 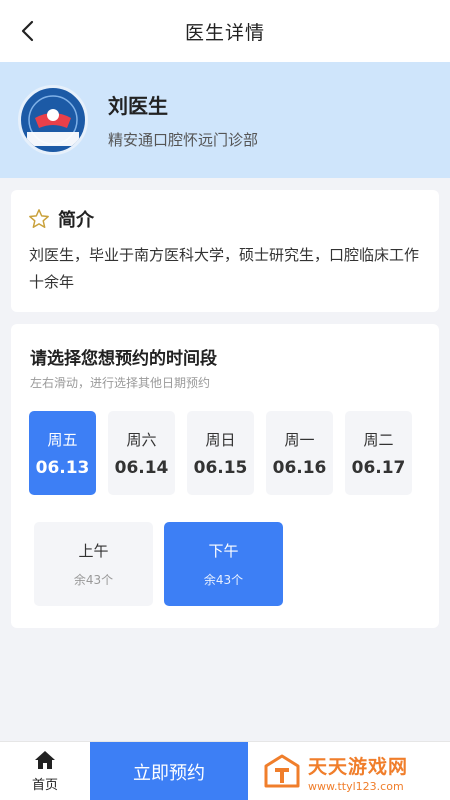 I want to click on home-label: 首页, so click(x=44, y=785).